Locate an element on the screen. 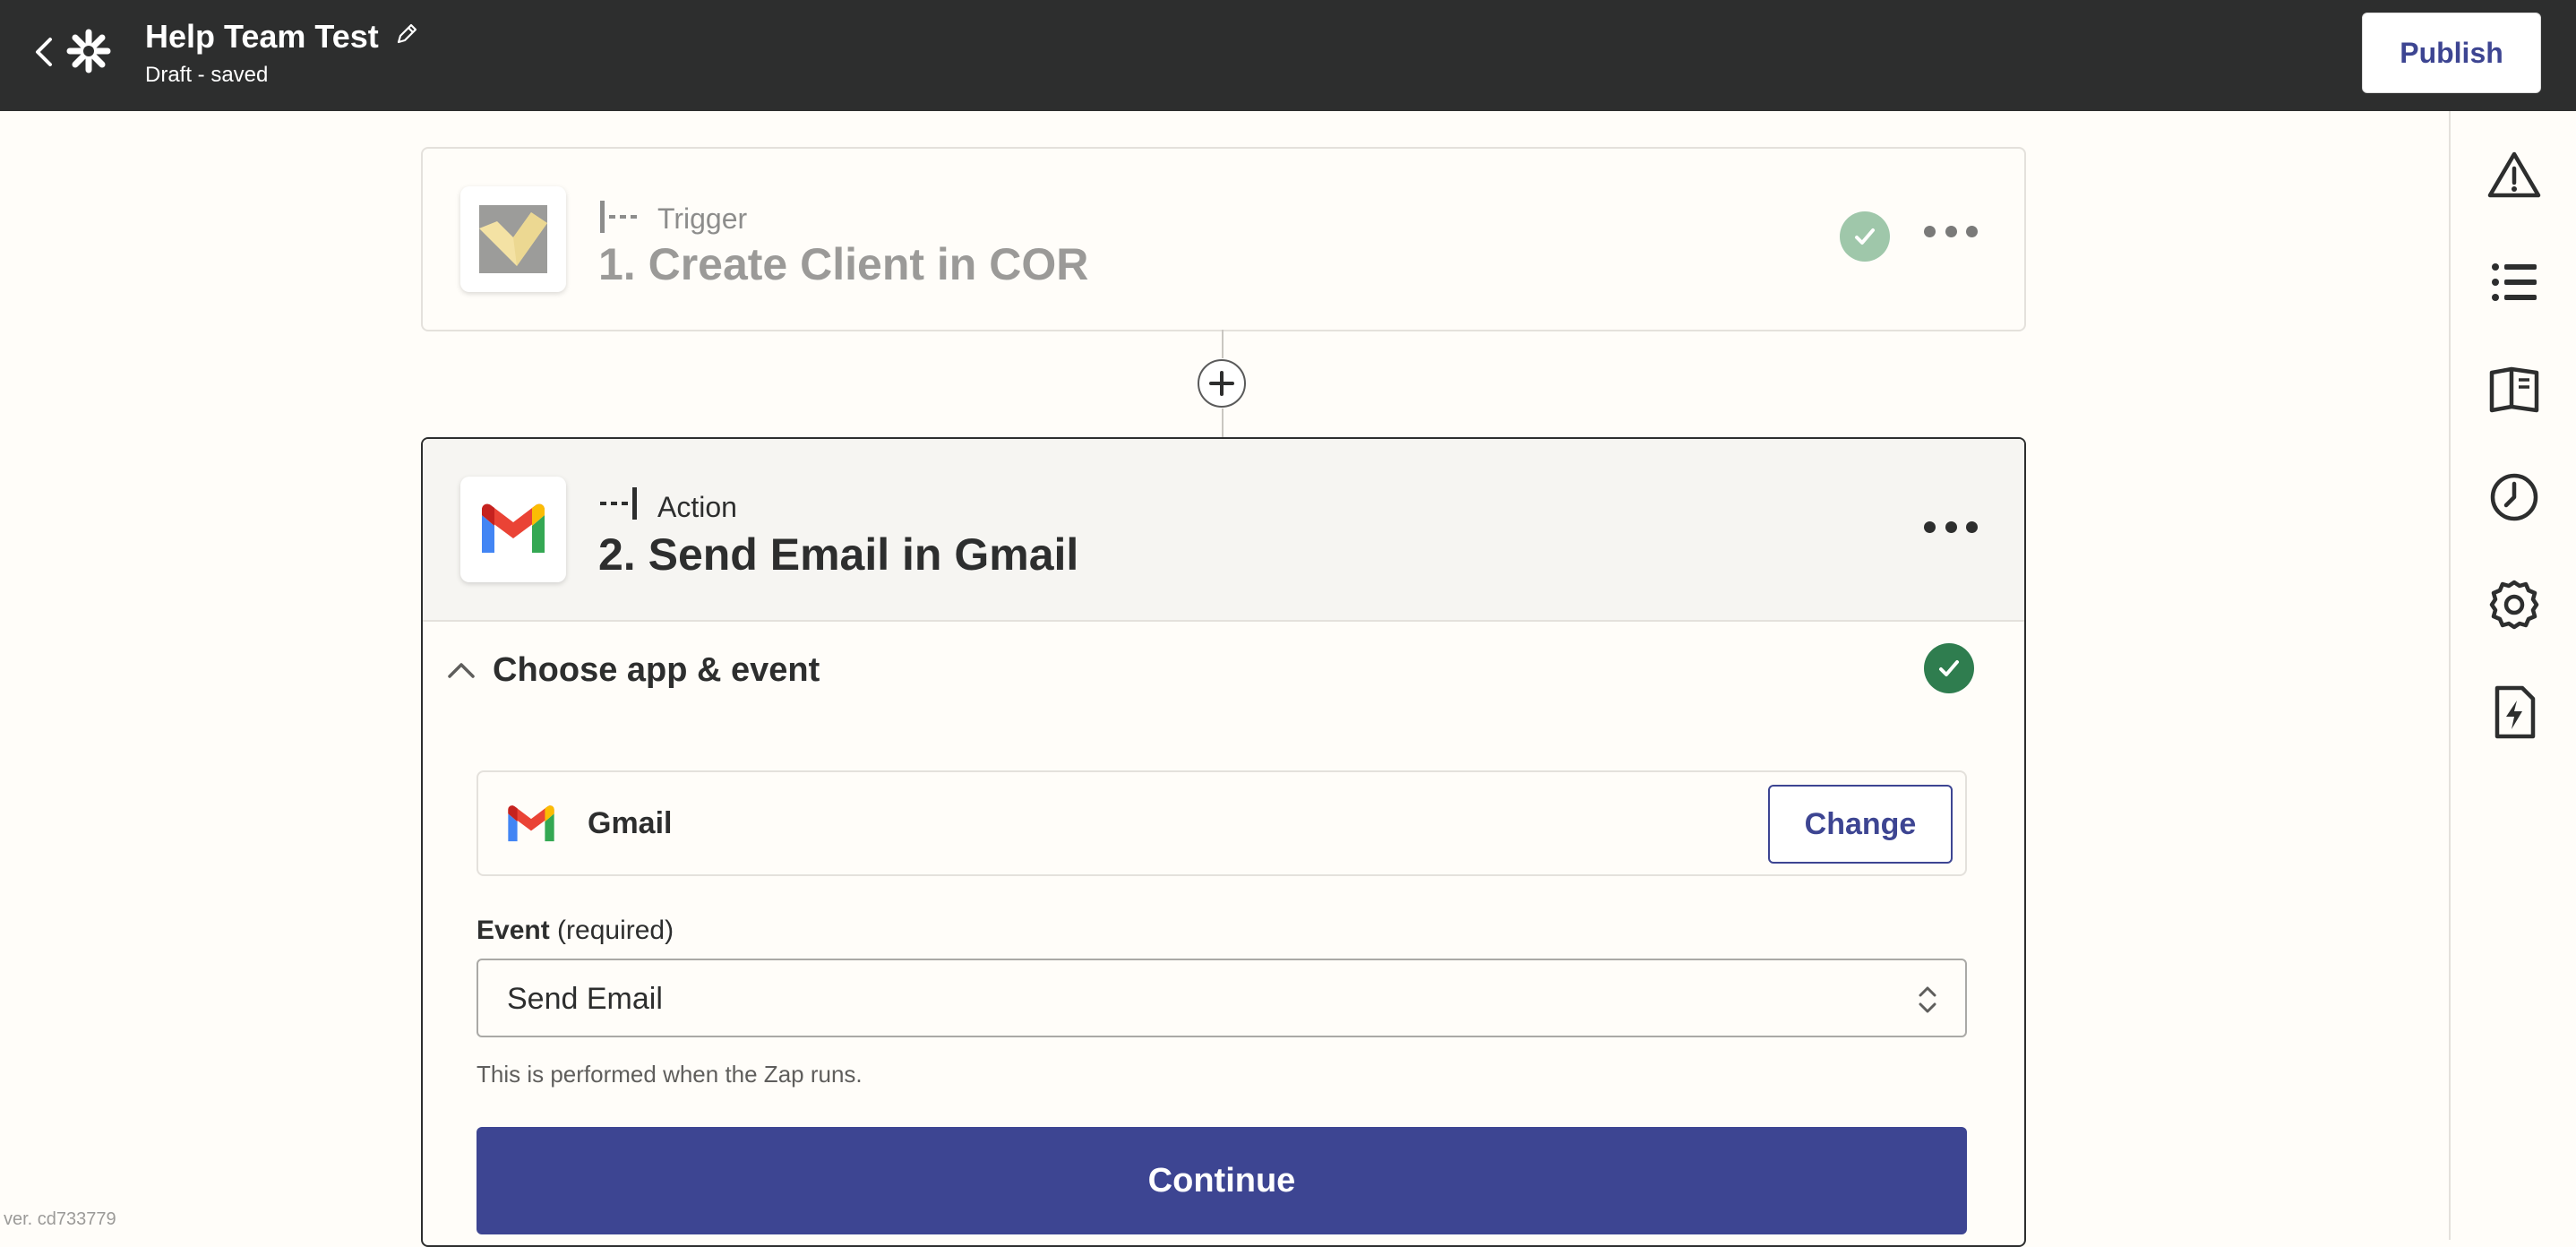 The image size is (2576, 1247). zap-status: Draft - saved is located at coordinates (207, 75).